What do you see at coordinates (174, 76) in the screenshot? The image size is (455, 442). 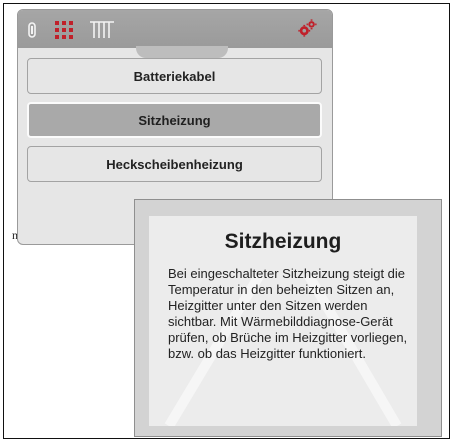 I see `battery-cable-button: Batteriekabel` at bounding box center [174, 76].